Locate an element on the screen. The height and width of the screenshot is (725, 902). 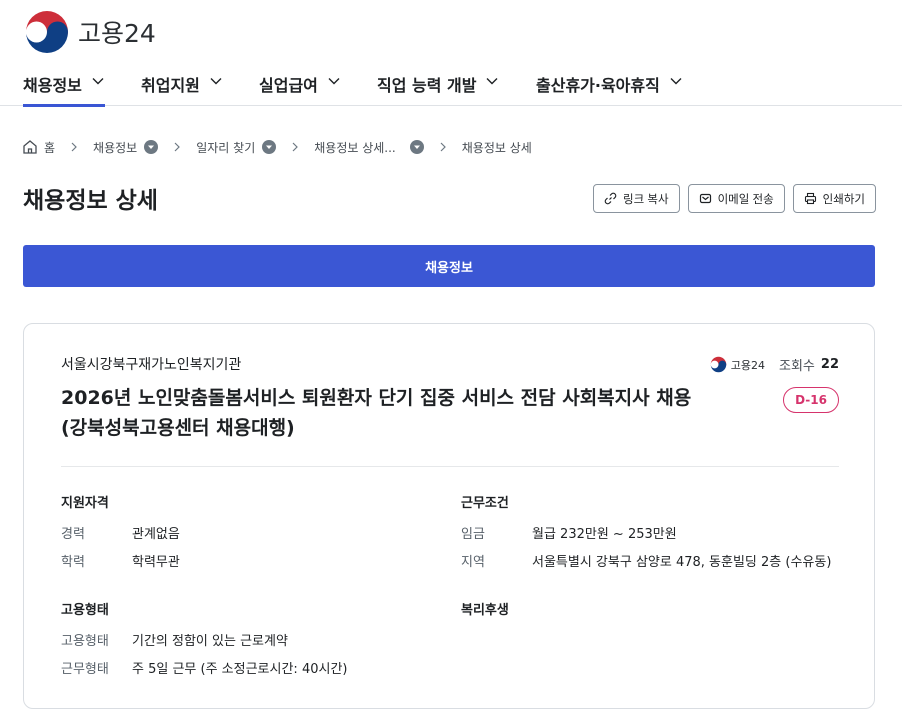
main-navigation: 채용정보 취업지원 실업급여 직업 능력 개발 출산휴가·육아휴직 is located at coordinates (451, 85).